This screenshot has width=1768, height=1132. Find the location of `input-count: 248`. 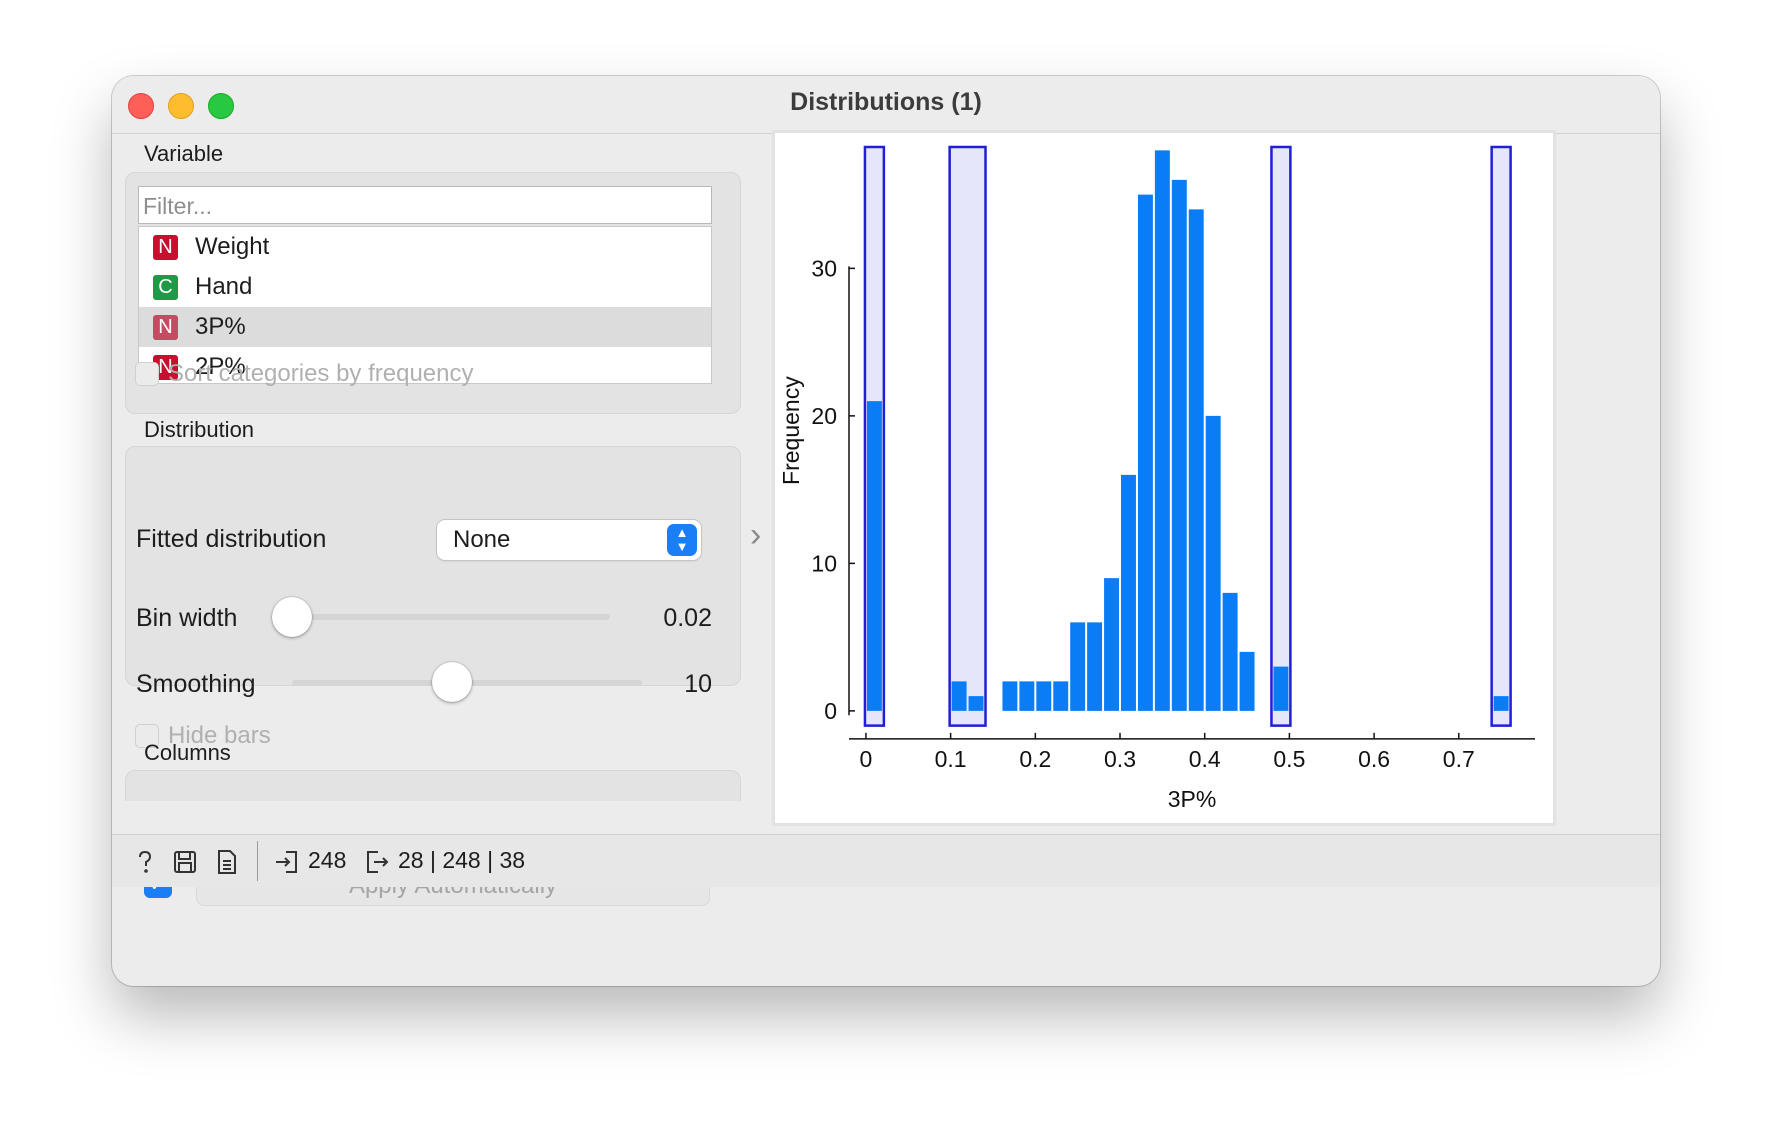

input-count: 248 is located at coordinates (327, 860).